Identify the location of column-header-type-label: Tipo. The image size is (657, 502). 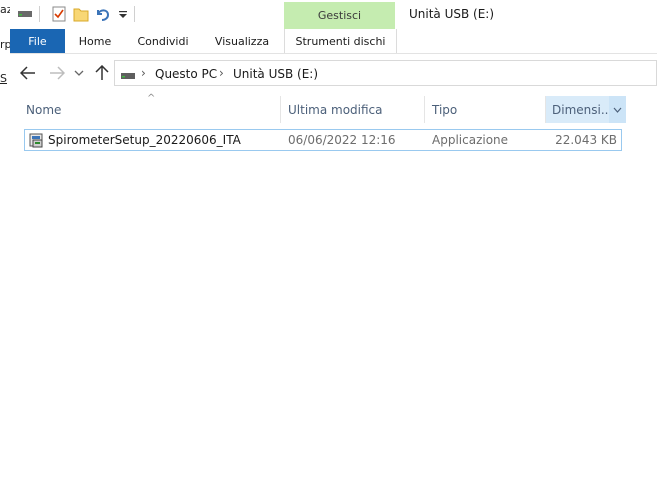
(445, 109).